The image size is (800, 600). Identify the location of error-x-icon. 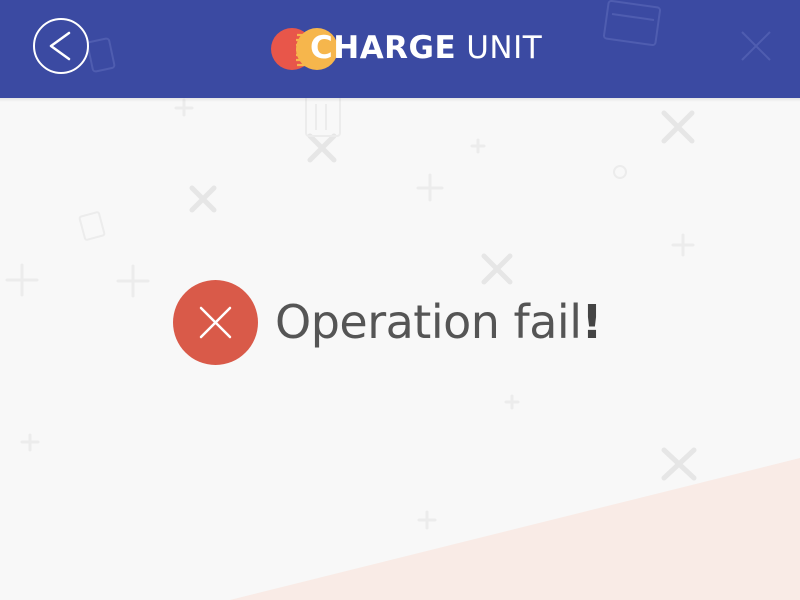
(215, 322).